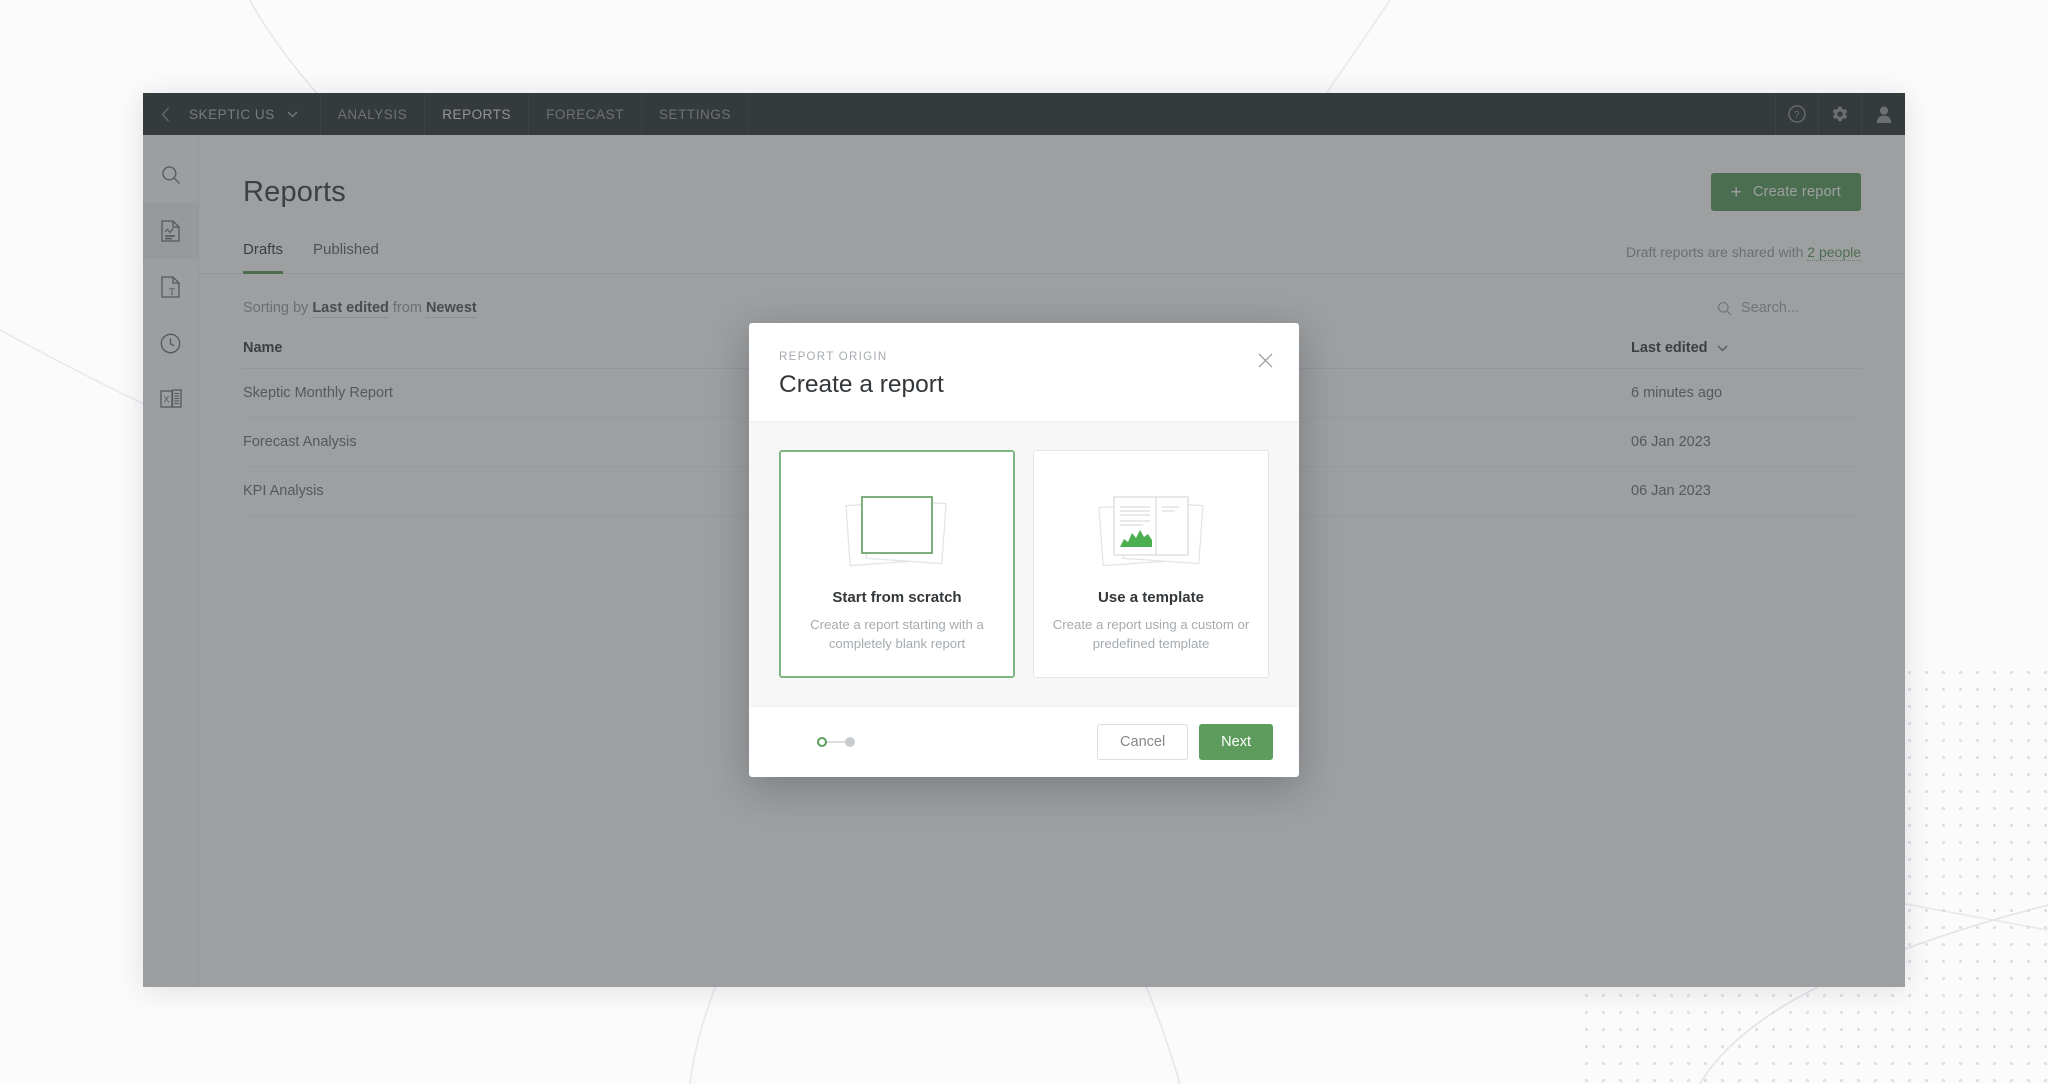  I want to click on modal-footer: Cancel Next, so click(1024, 742).